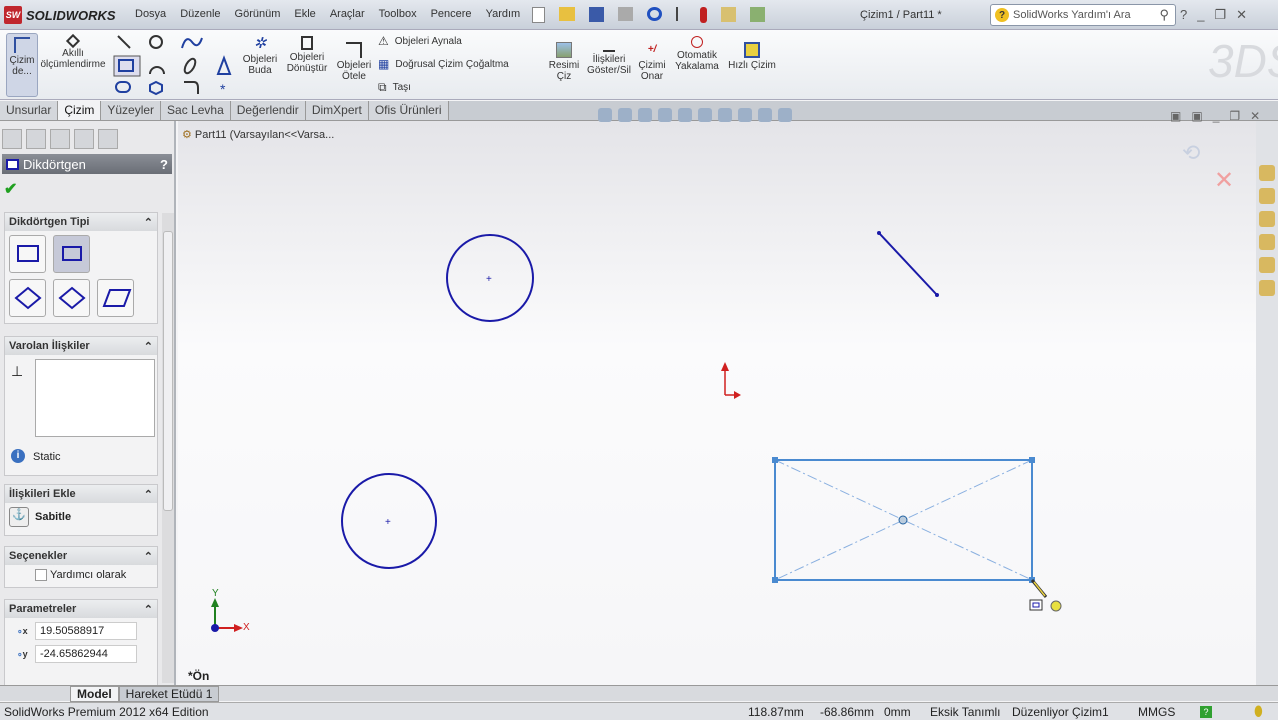 The image size is (1278, 720). What do you see at coordinates (394, 87) in the screenshot?
I see `move-entities-button: ⧉ Taşı` at bounding box center [394, 87].